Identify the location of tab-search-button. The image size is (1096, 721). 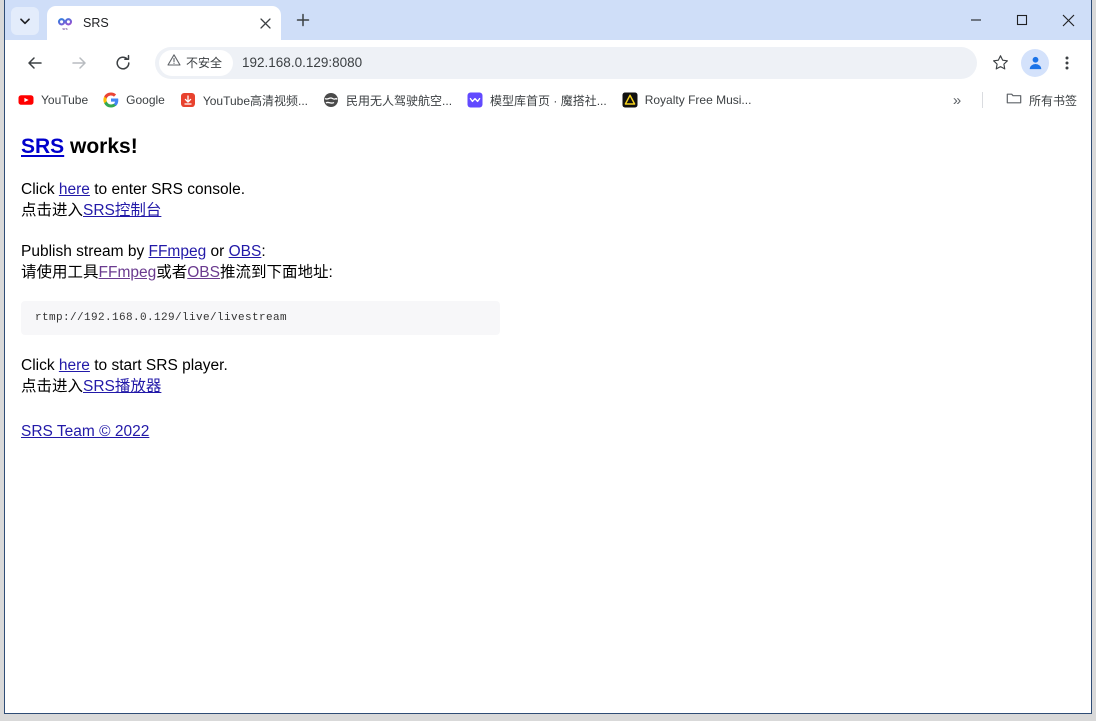
(25, 21).